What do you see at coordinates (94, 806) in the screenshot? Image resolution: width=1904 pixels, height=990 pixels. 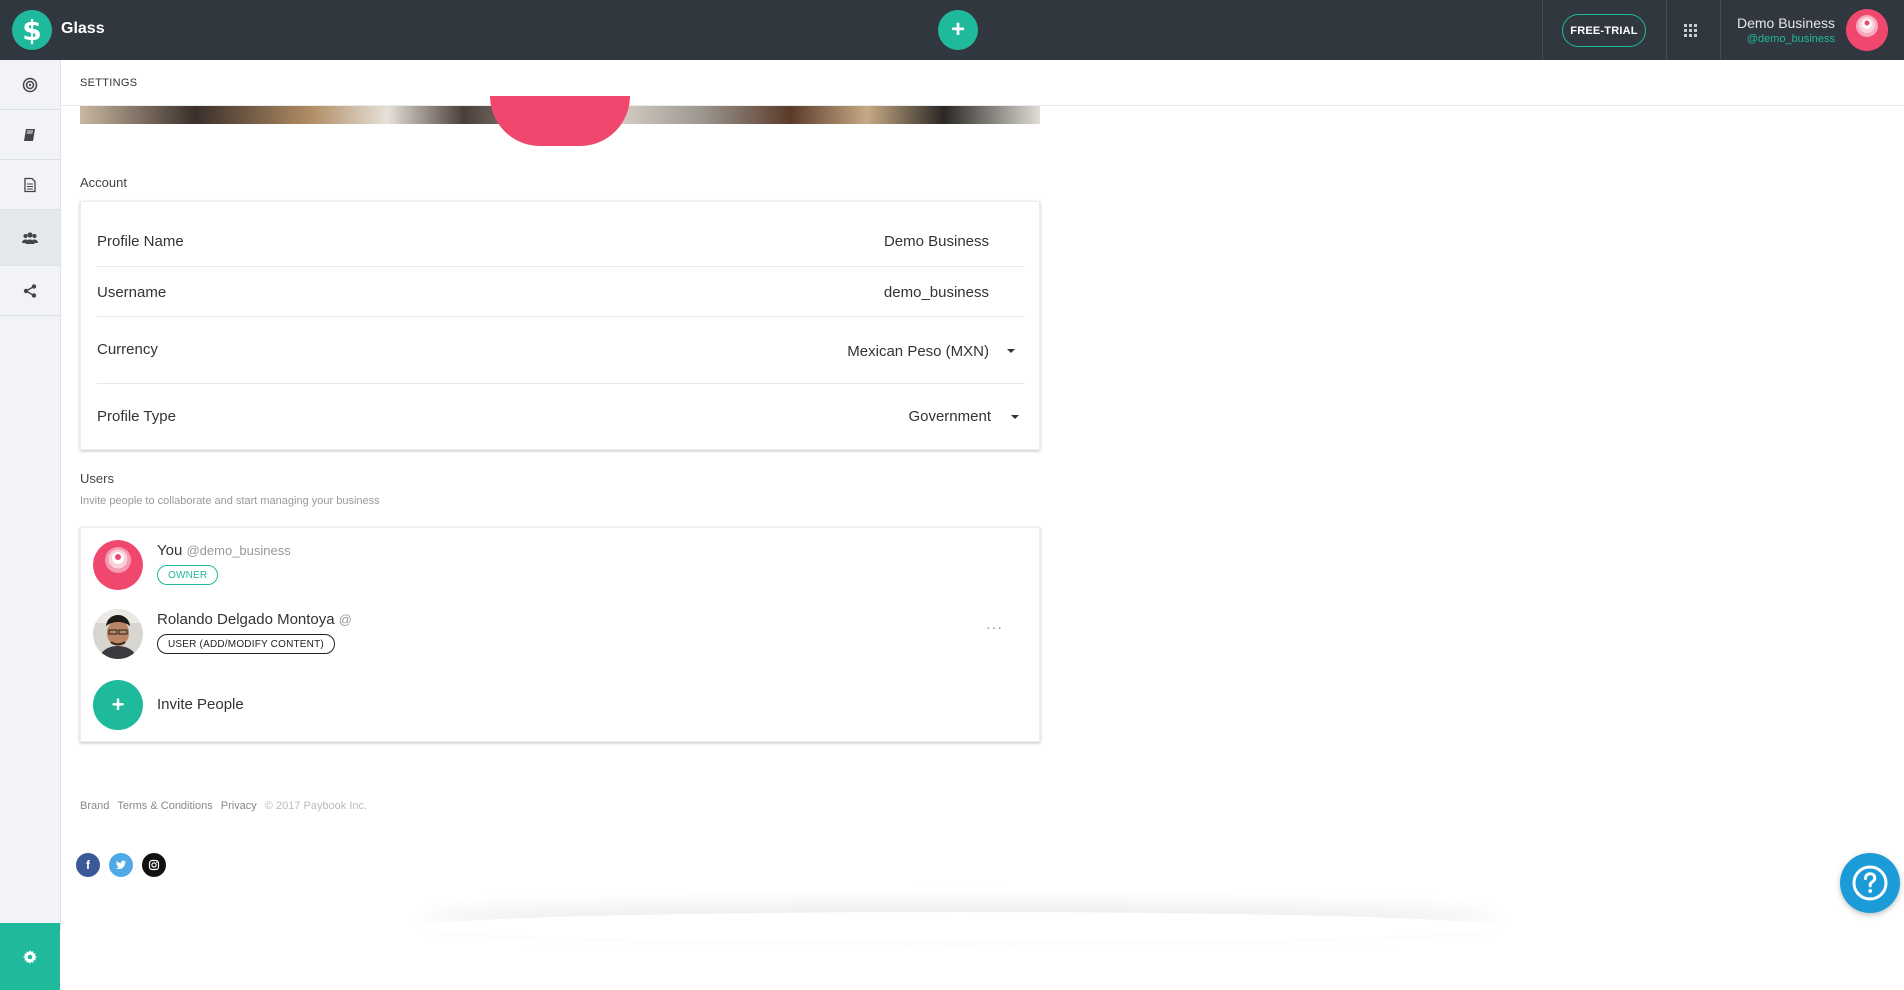 I see `footer-link-brand: Brand` at bounding box center [94, 806].